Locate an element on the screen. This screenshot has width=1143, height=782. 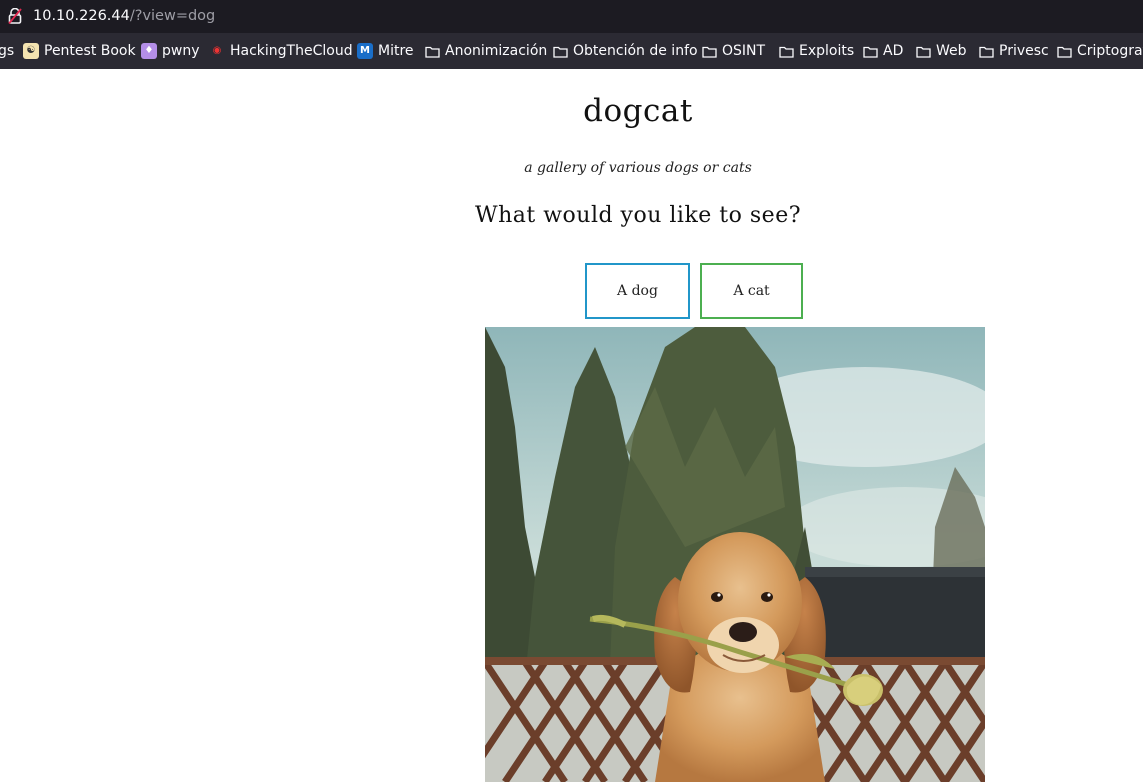
bookmark-label: Obtención de info is located at coordinates (635, 51).